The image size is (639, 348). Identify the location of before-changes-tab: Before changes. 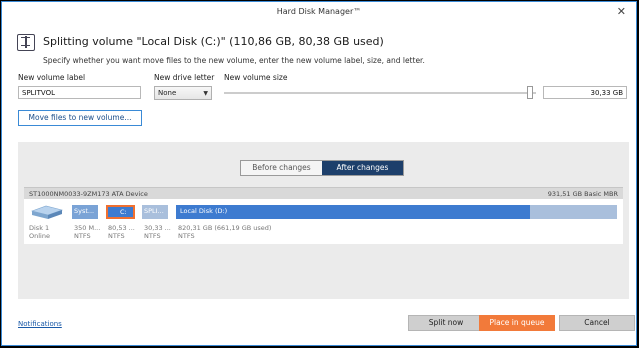
(281, 168).